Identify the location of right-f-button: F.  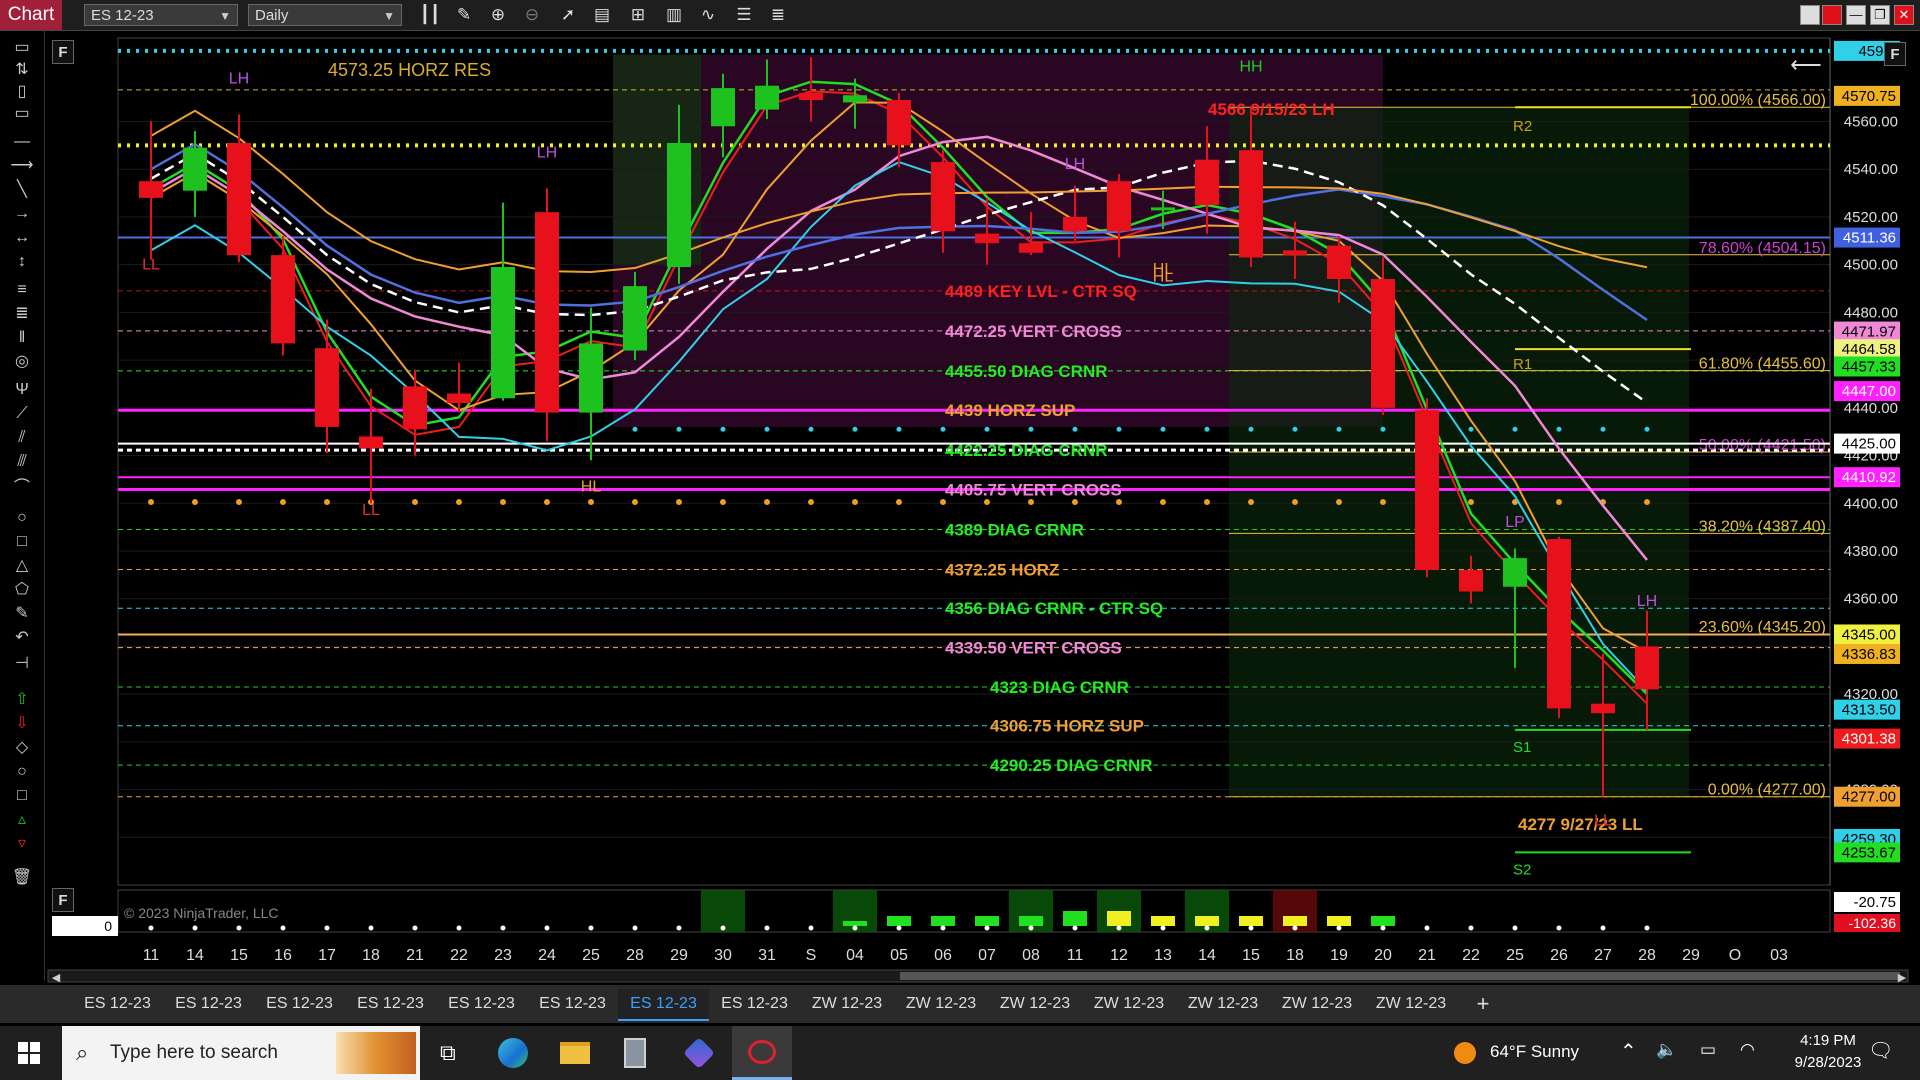
(1895, 54).